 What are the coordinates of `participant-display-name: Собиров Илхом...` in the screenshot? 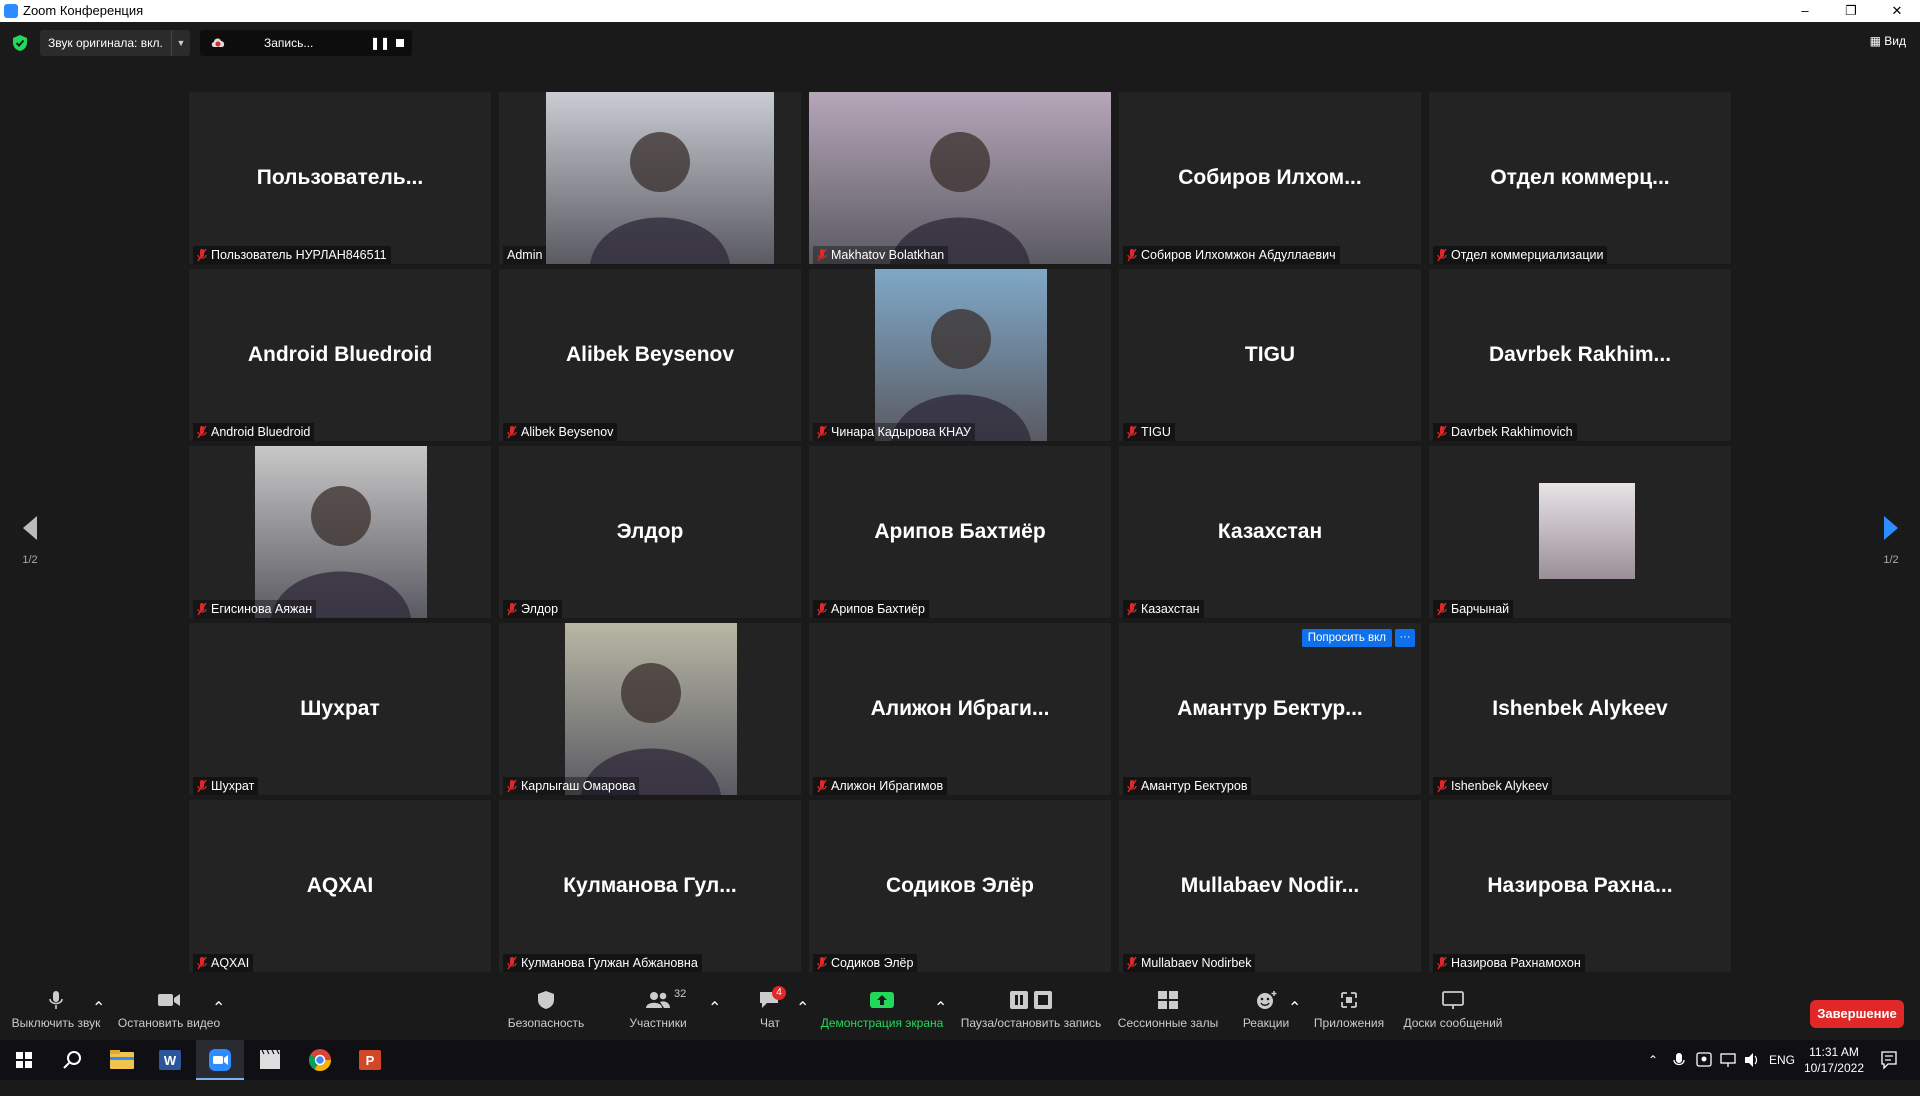 It's located at (1270, 177).